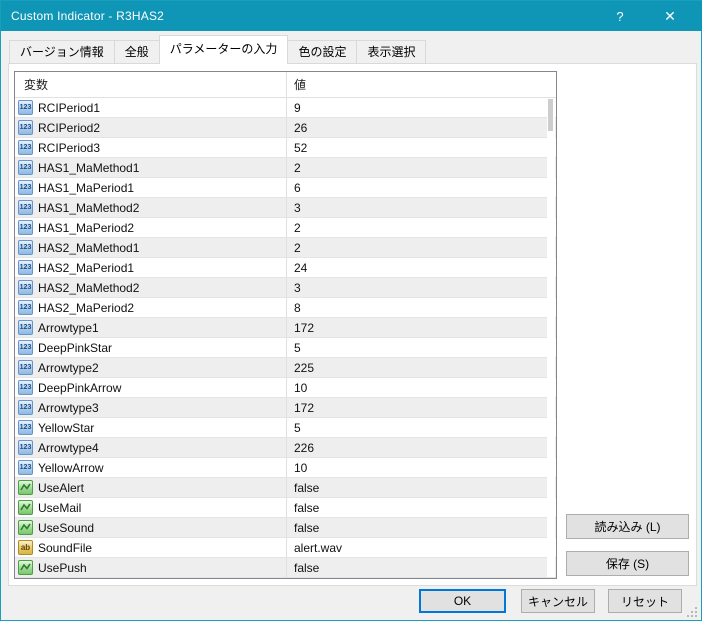  I want to click on parameter-name-cell: 123 Arrowtype2, so click(150, 367).